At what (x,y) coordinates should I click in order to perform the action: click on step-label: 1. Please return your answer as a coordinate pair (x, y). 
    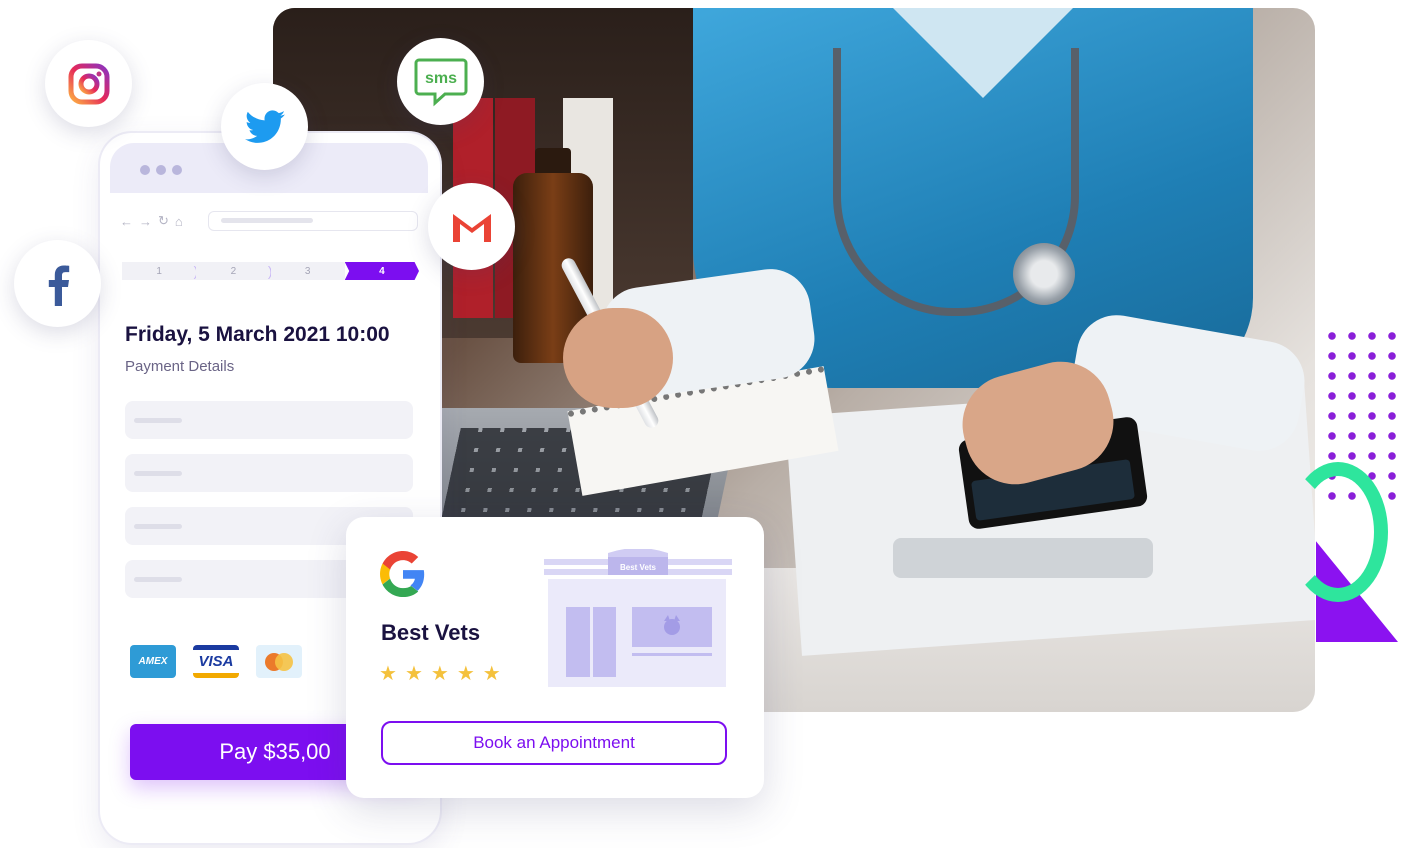
    Looking at the image, I should click on (159, 271).